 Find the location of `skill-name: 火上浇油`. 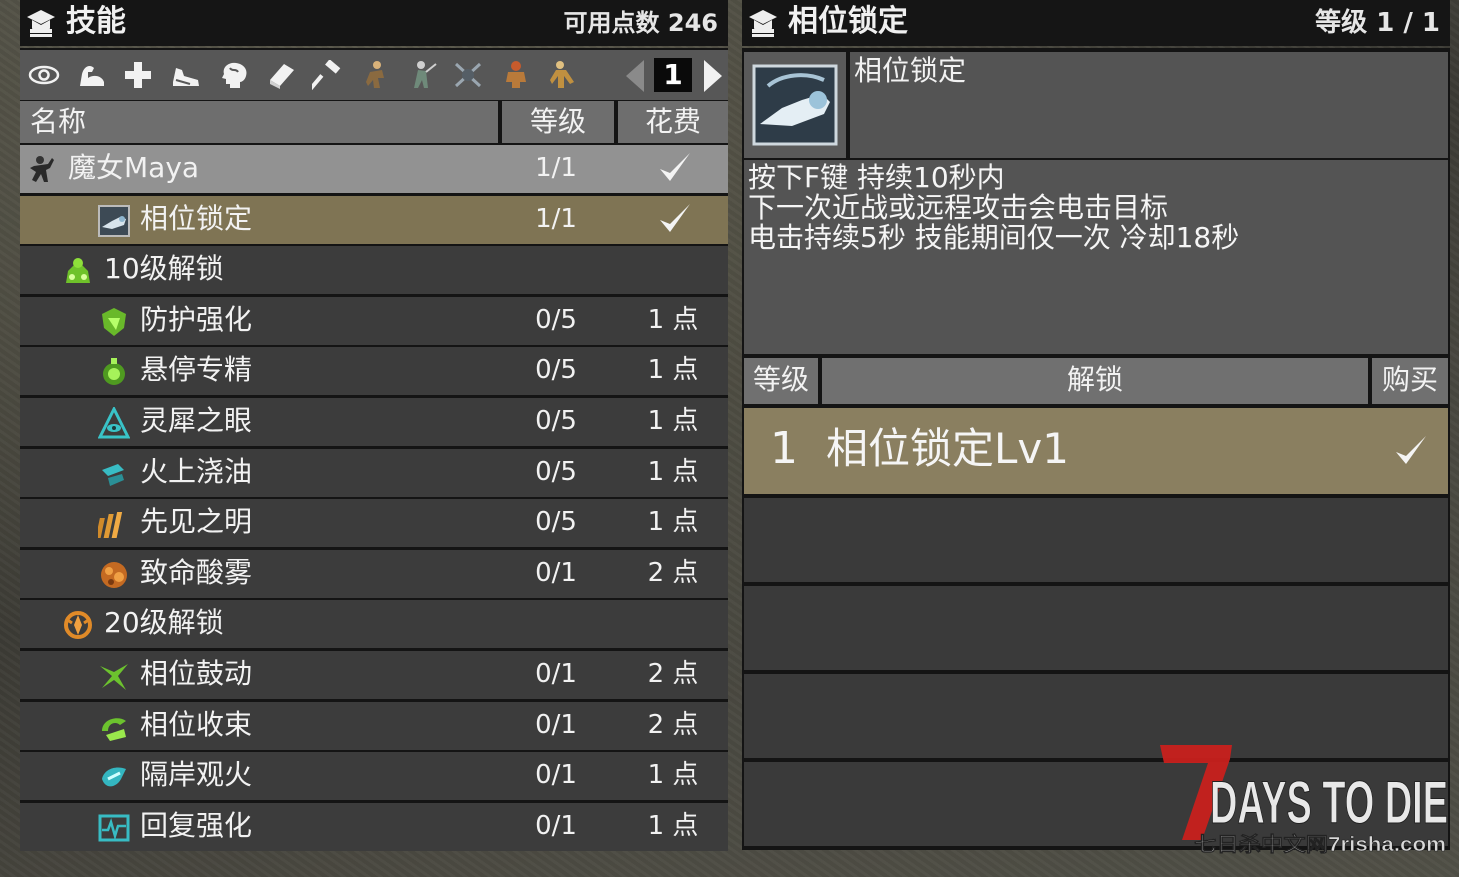

skill-name: 火上浇油 is located at coordinates (196, 471).